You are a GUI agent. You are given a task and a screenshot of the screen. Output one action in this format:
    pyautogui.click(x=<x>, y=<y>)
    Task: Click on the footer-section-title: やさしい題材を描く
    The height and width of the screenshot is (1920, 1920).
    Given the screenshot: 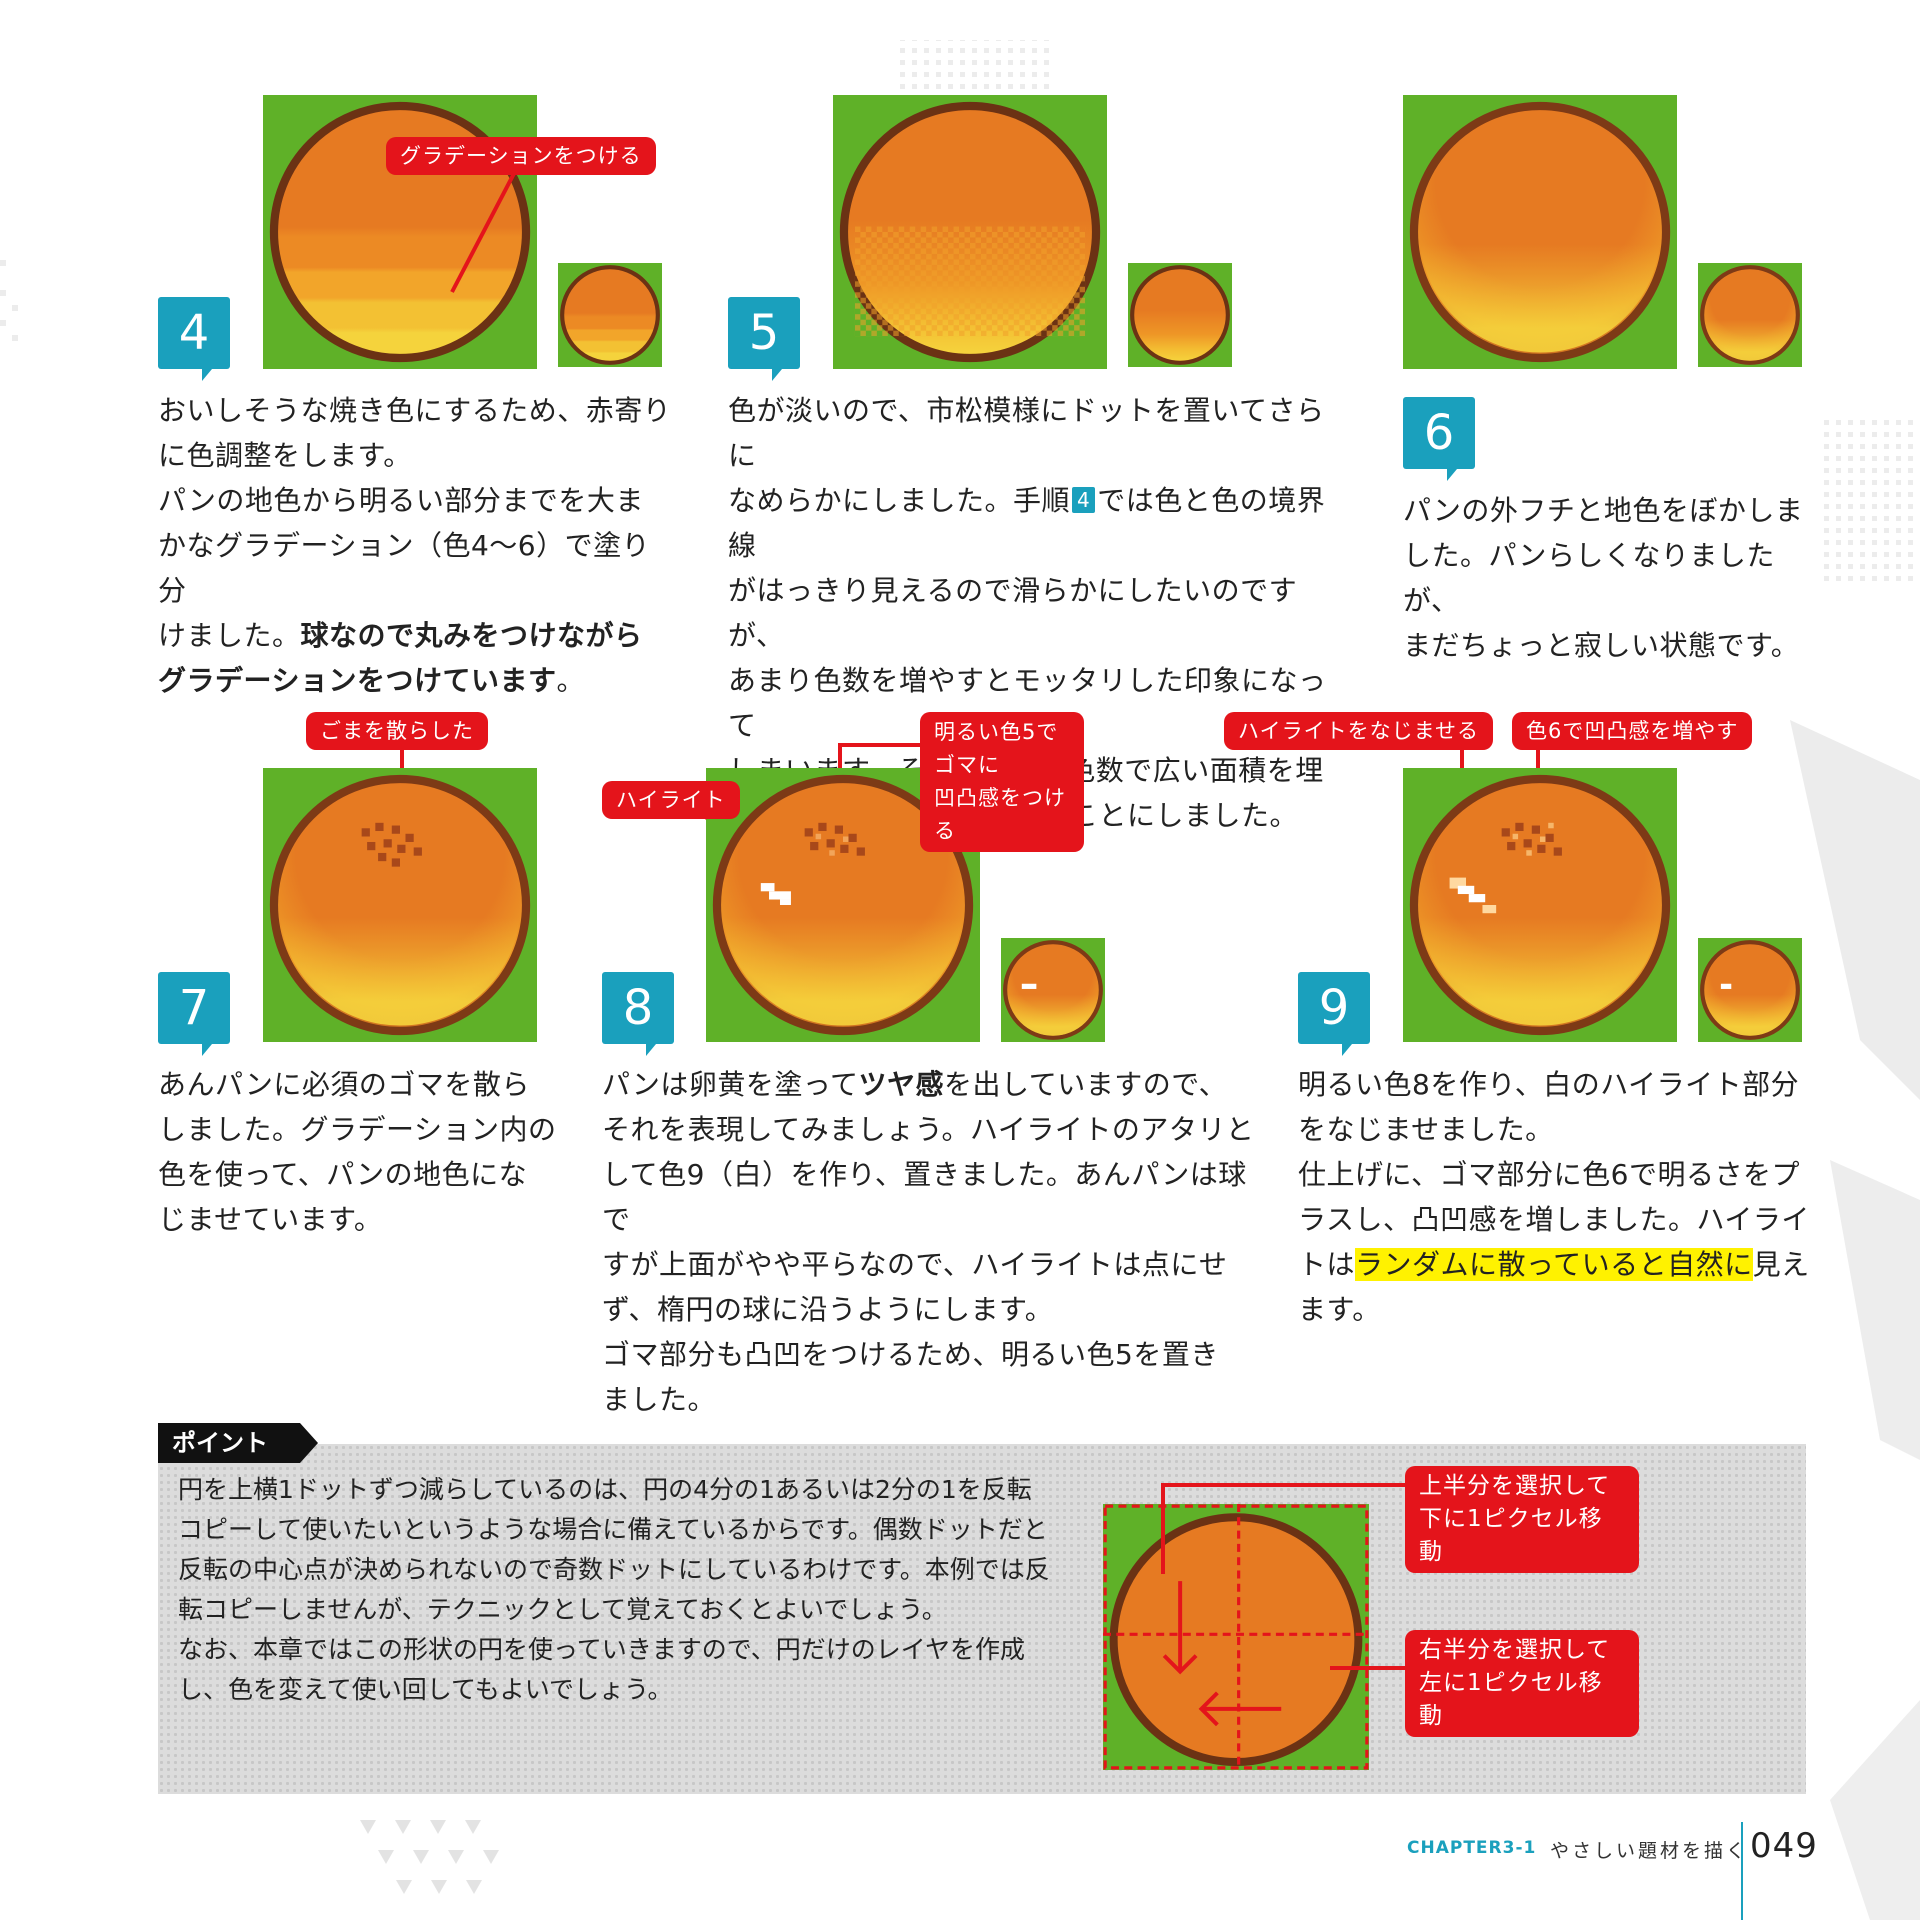 What is the action you would take?
    pyautogui.click(x=1649, y=1851)
    